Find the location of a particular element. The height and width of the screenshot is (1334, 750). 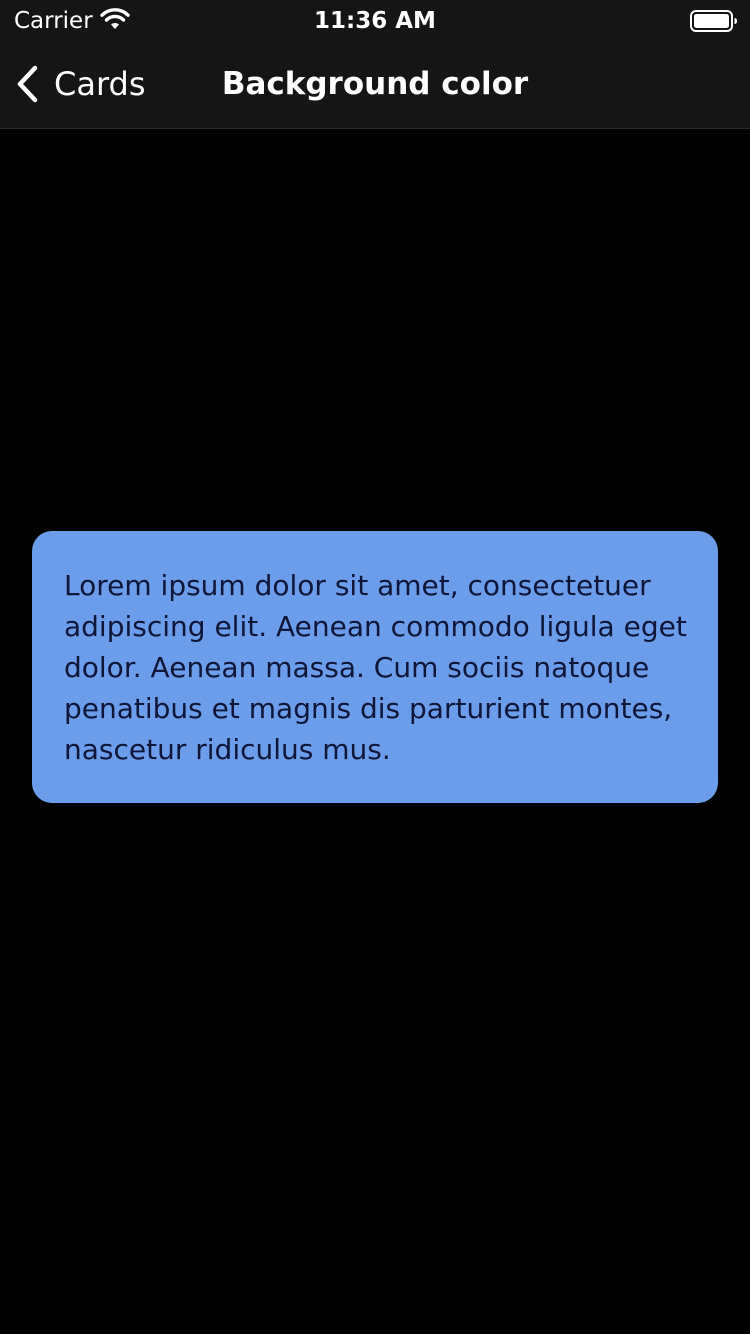

battery-icon is located at coordinates (713, 21).